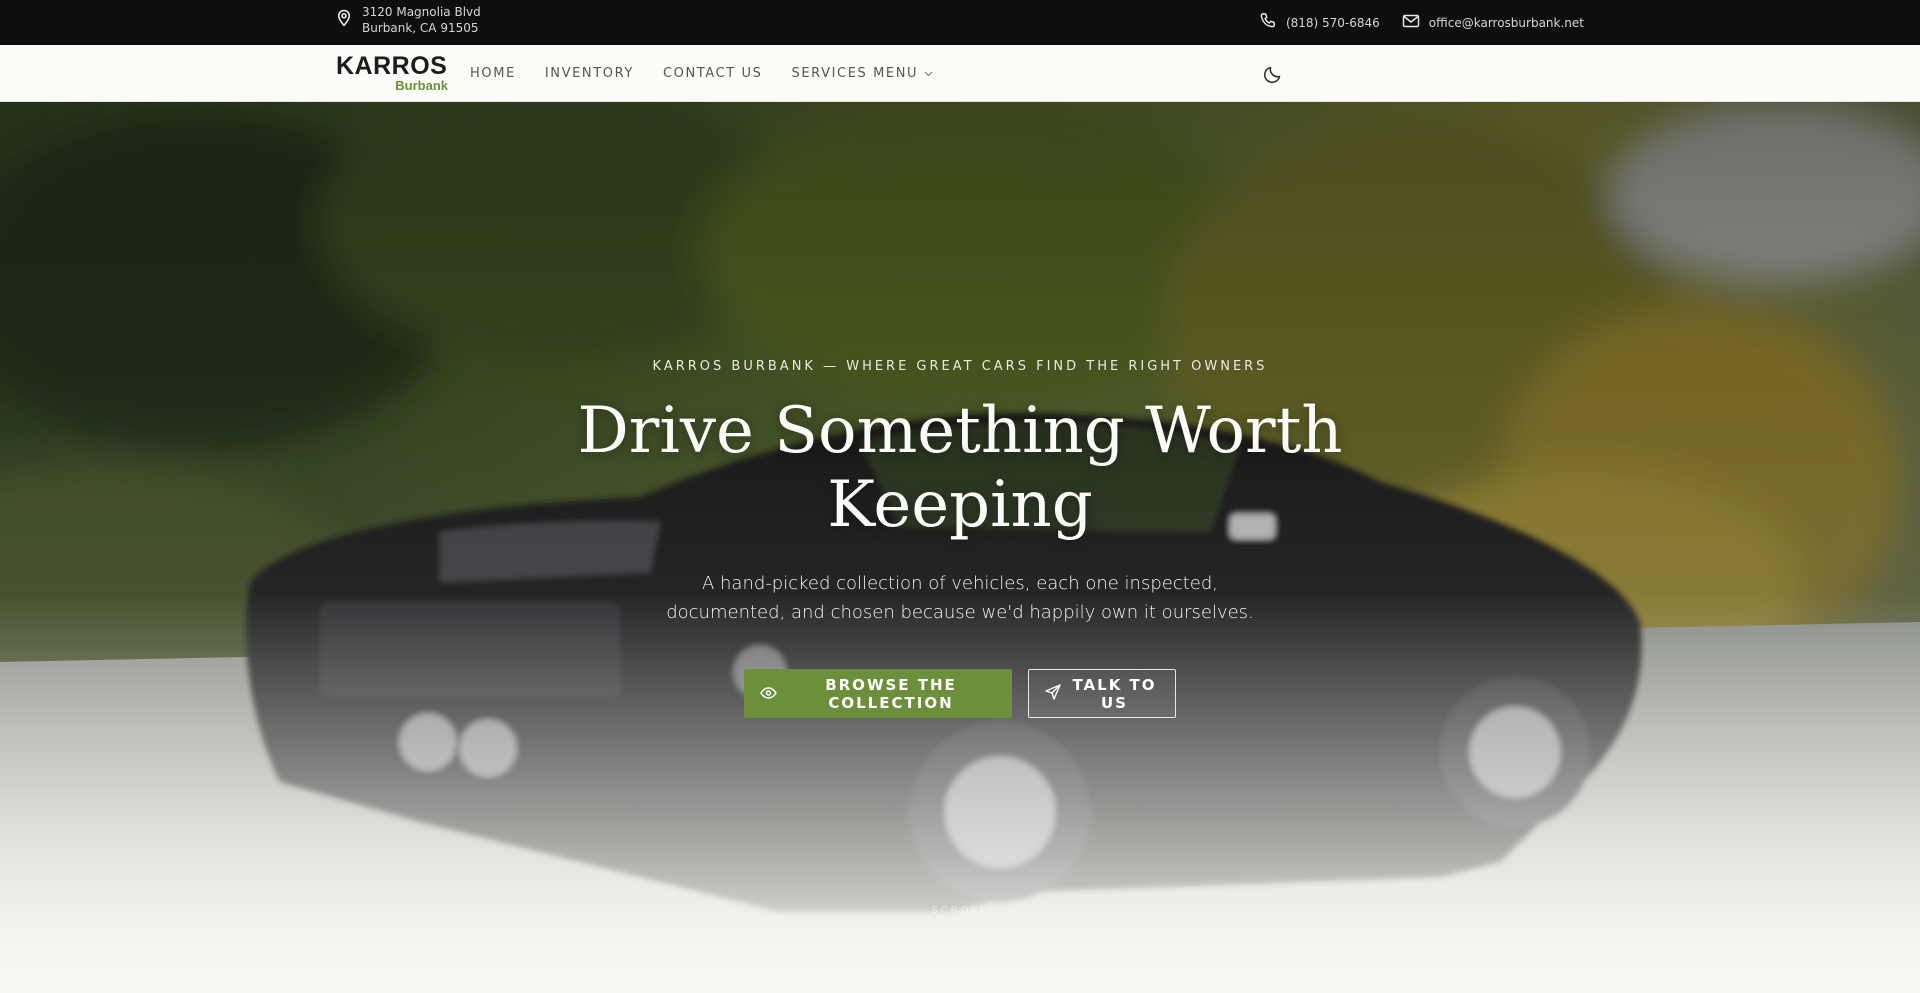 The image size is (1920, 993). I want to click on nav-item-inventory: INVENTORY, so click(589, 73).